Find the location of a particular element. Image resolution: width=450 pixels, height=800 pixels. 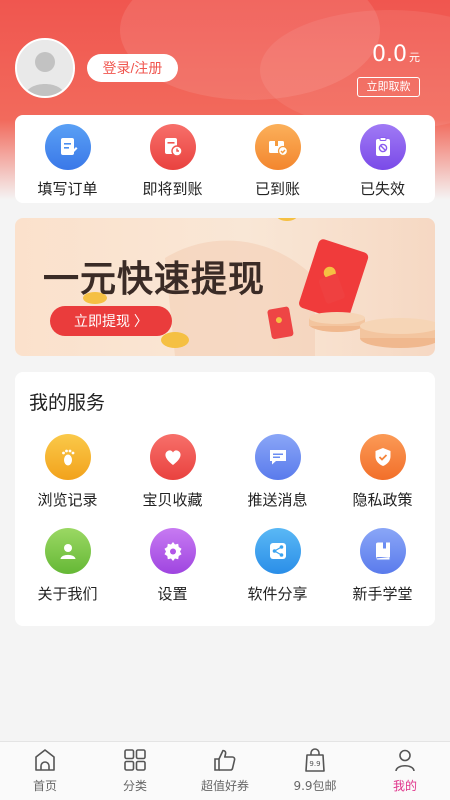

default-avatar-icon is located at coordinates (45, 68).